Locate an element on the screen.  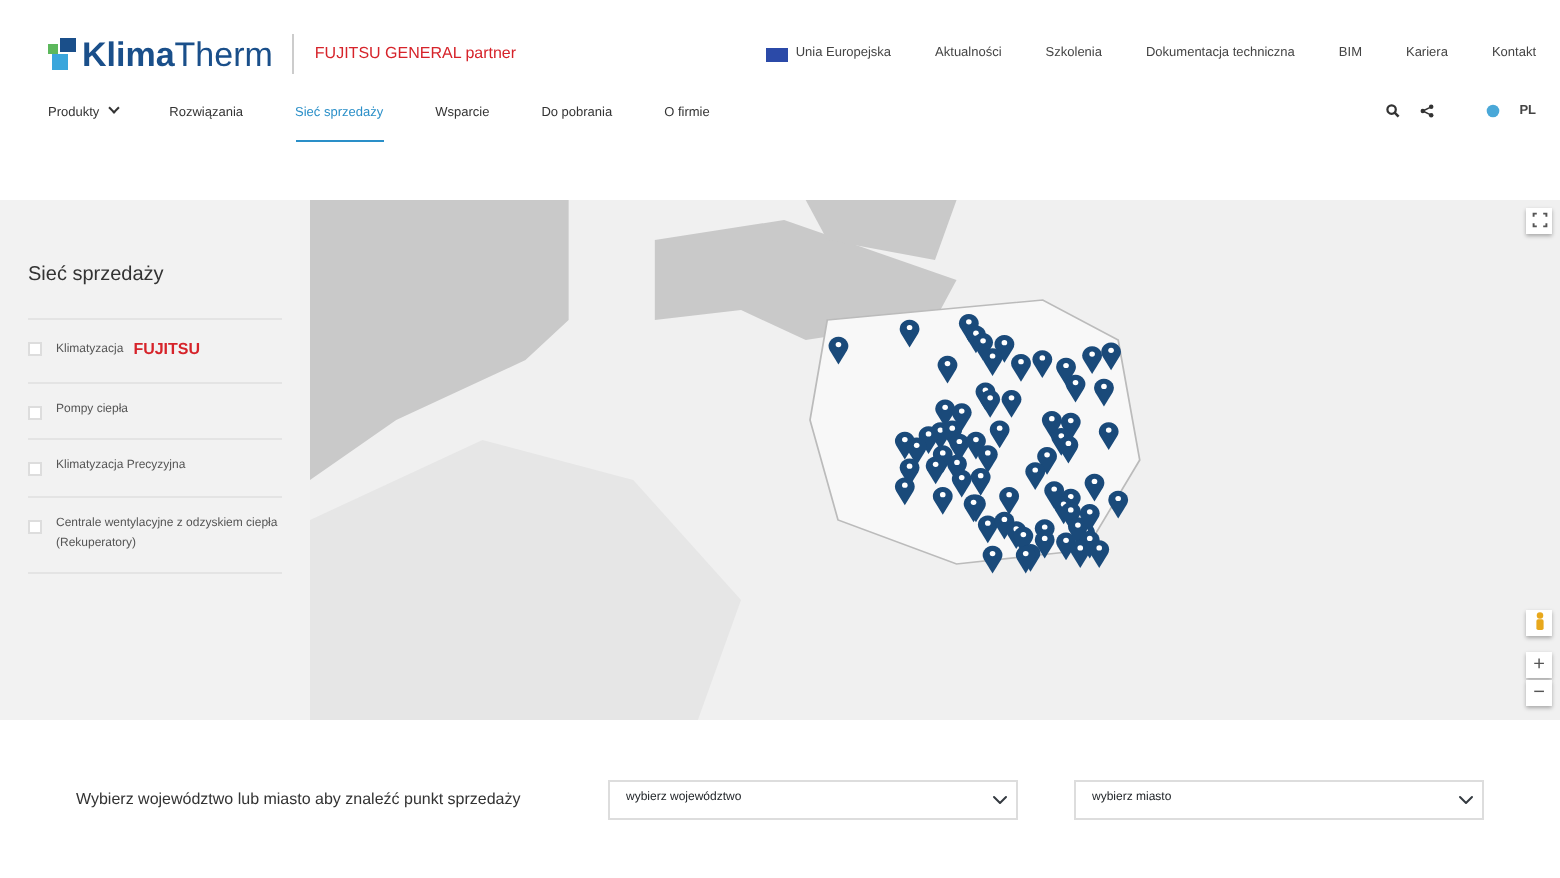
sidebar-title: Sieć sprzedaży is located at coordinates (155, 290).